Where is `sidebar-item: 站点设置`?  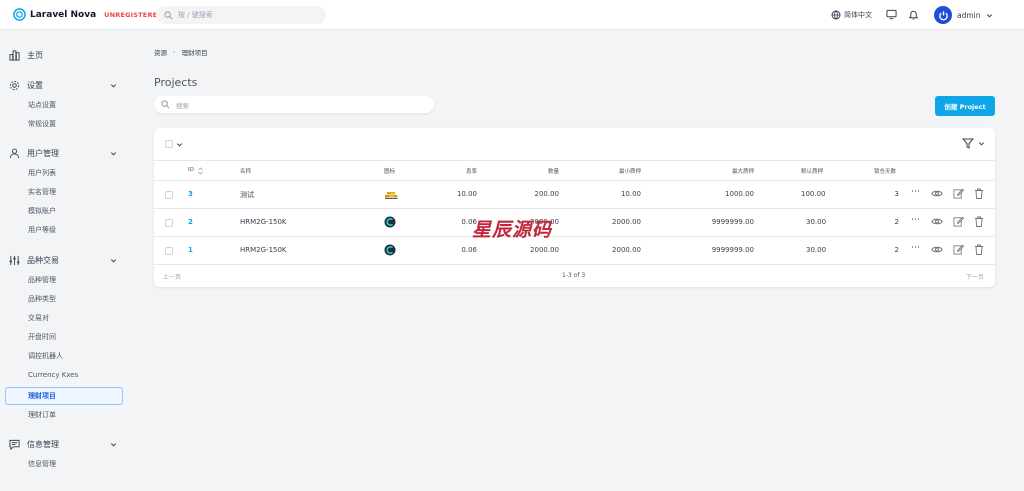
sidebar-item: 站点设置 is located at coordinates (42, 105).